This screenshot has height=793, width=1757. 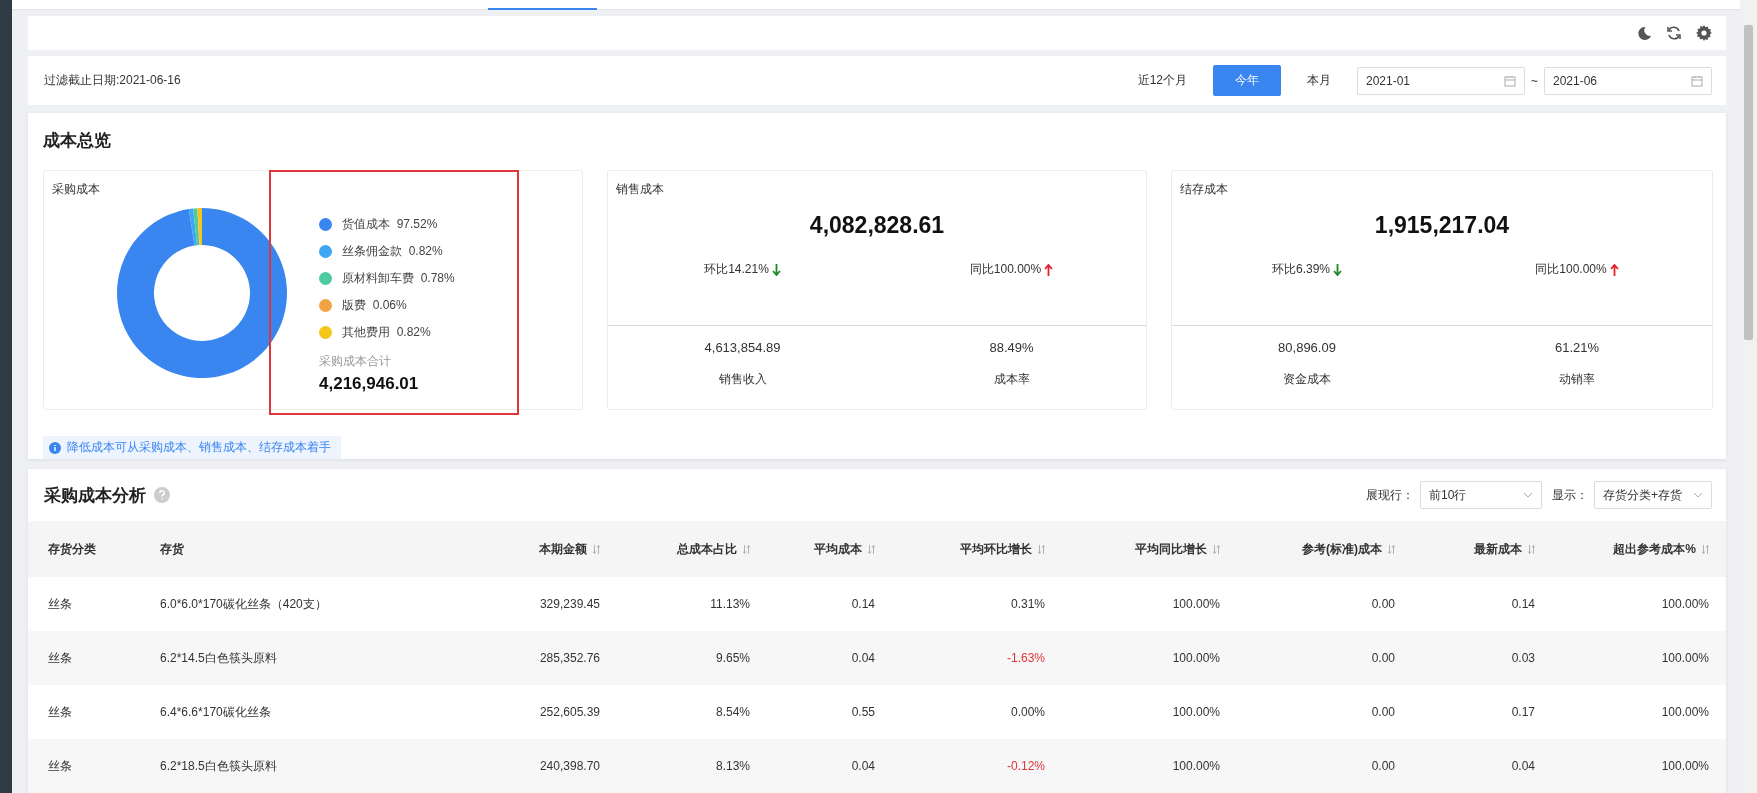 What do you see at coordinates (569, 766) in the screenshot?
I see `table-cell: 240,398.70` at bounding box center [569, 766].